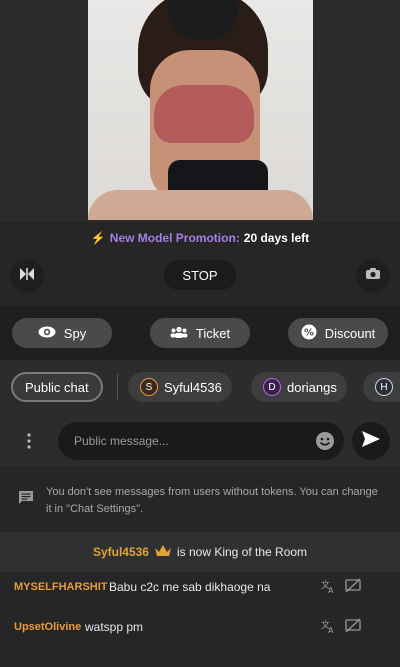 This screenshot has height=667, width=400. I want to click on message-composer, so click(200, 440).